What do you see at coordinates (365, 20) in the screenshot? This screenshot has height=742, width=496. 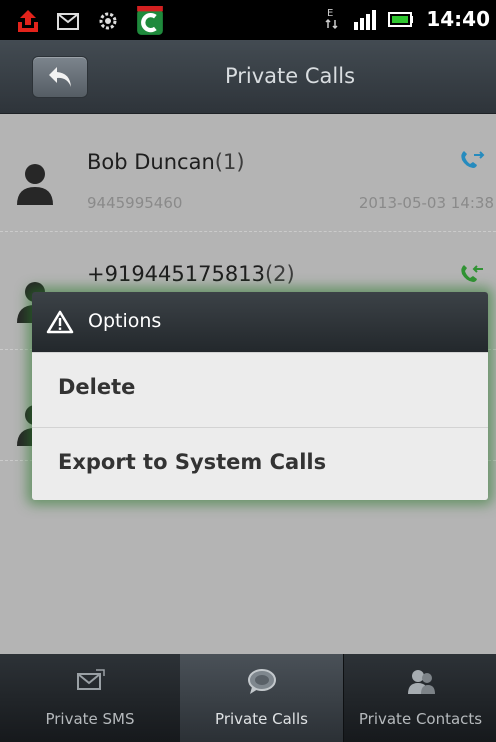 I see `signal-icon` at bounding box center [365, 20].